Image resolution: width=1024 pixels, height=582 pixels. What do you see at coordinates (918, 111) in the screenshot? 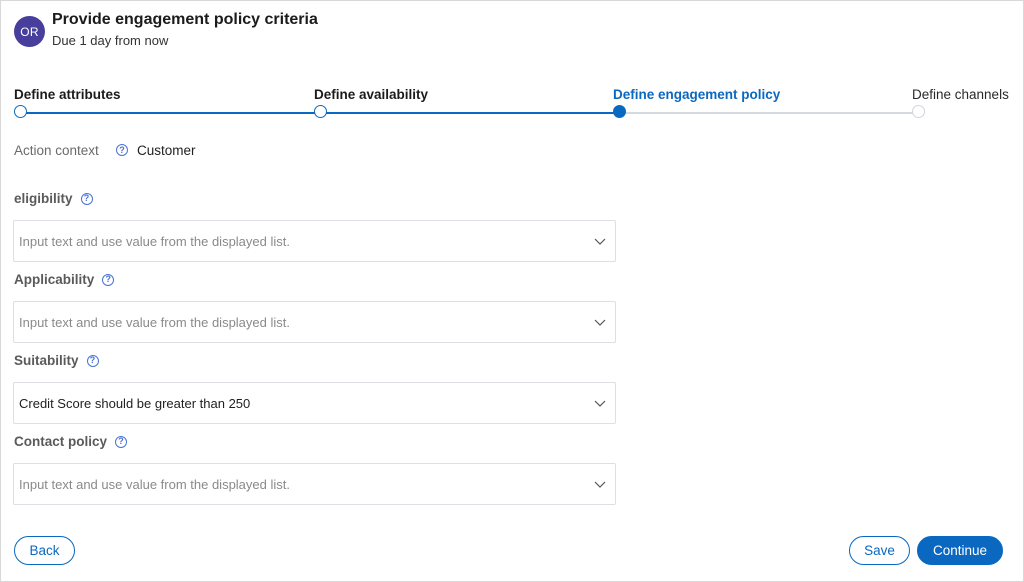
I see `step-dot-channels` at bounding box center [918, 111].